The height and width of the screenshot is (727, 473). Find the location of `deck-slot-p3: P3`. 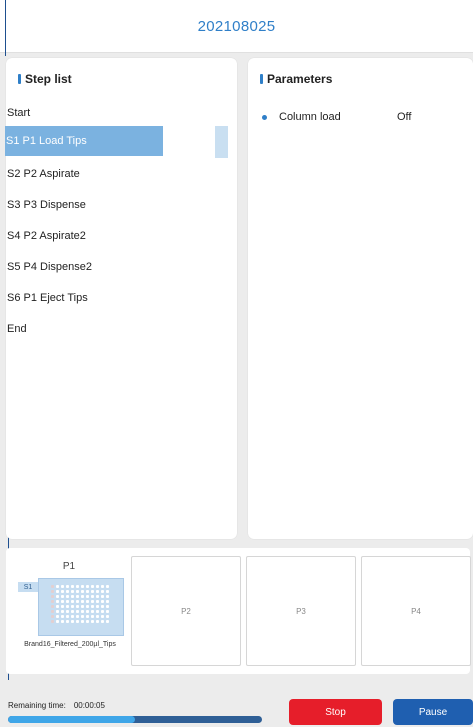

deck-slot-p3: P3 is located at coordinates (301, 611).